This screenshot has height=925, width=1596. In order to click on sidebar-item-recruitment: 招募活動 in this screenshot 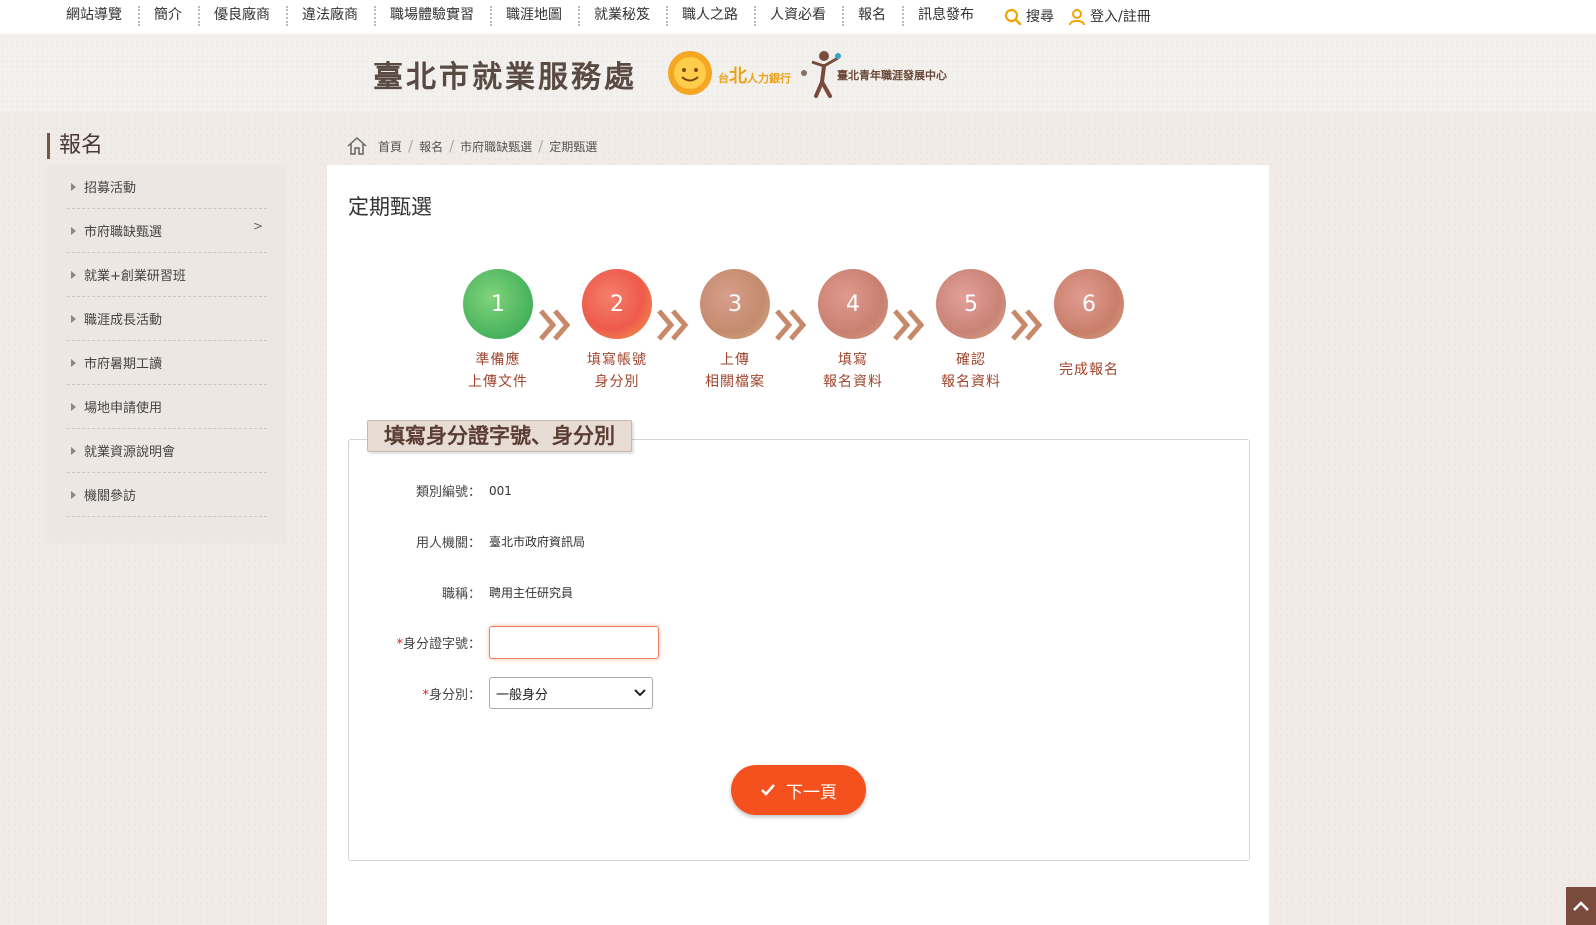, I will do `click(167, 187)`.